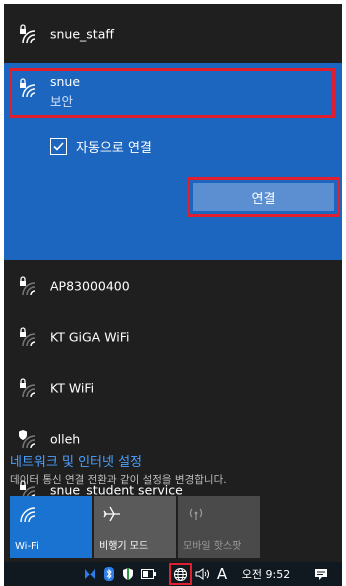 Image resolution: width=346 pixels, height=586 pixels. I want to click on connect-button-highlight: 연결, so click(263, 197).